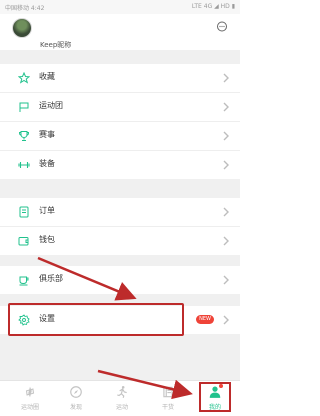 This screenshot has width=320, height=416. Describe the element at coordinates (213, 6) in the screenshot. I see `status-right-text: LTE 4G ◢ HD ▮` at that location.